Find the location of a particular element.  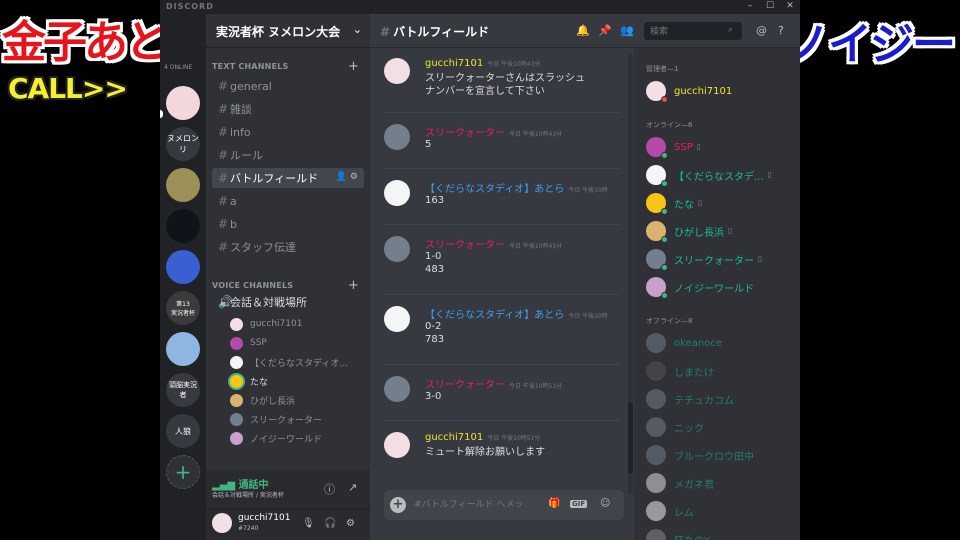

member-name: okeanoce is located at coordinates (698, 343).